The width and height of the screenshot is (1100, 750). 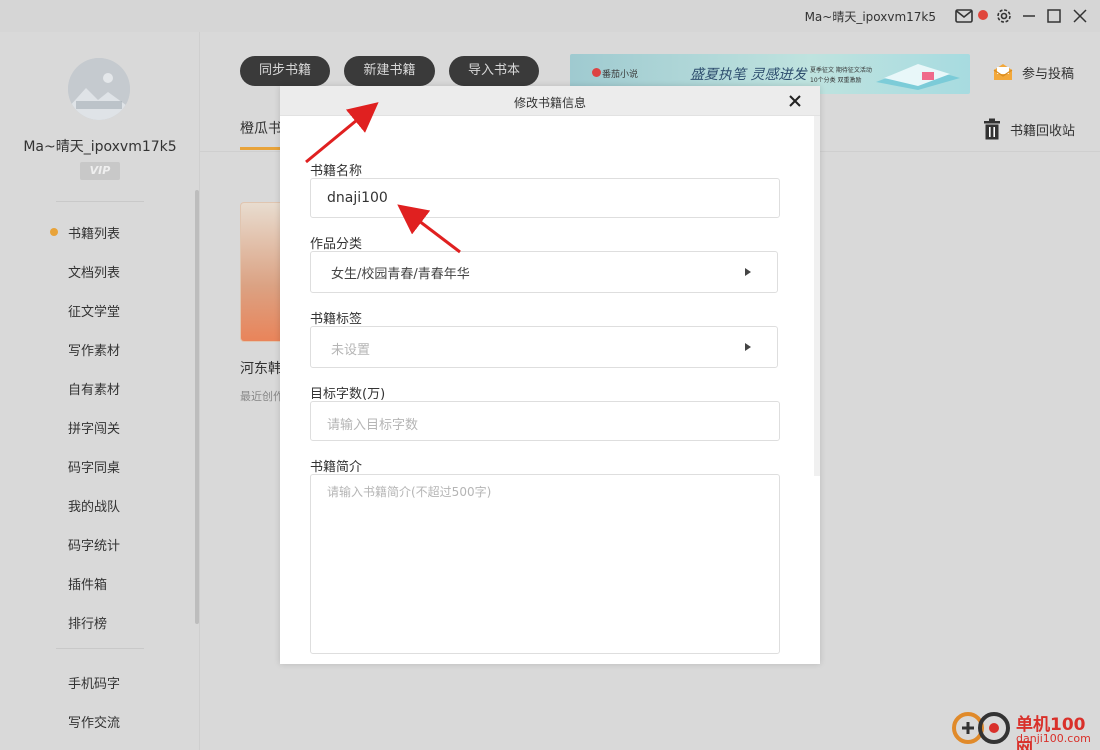 I want to click on target-words-label: 目标字数(万), so click(x=348, y=394).